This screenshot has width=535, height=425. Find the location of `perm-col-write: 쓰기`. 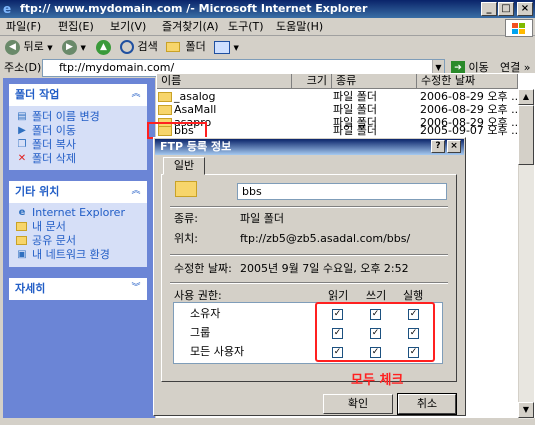

perm-col-write: 쓰기 is located at coordinates (376, 295).